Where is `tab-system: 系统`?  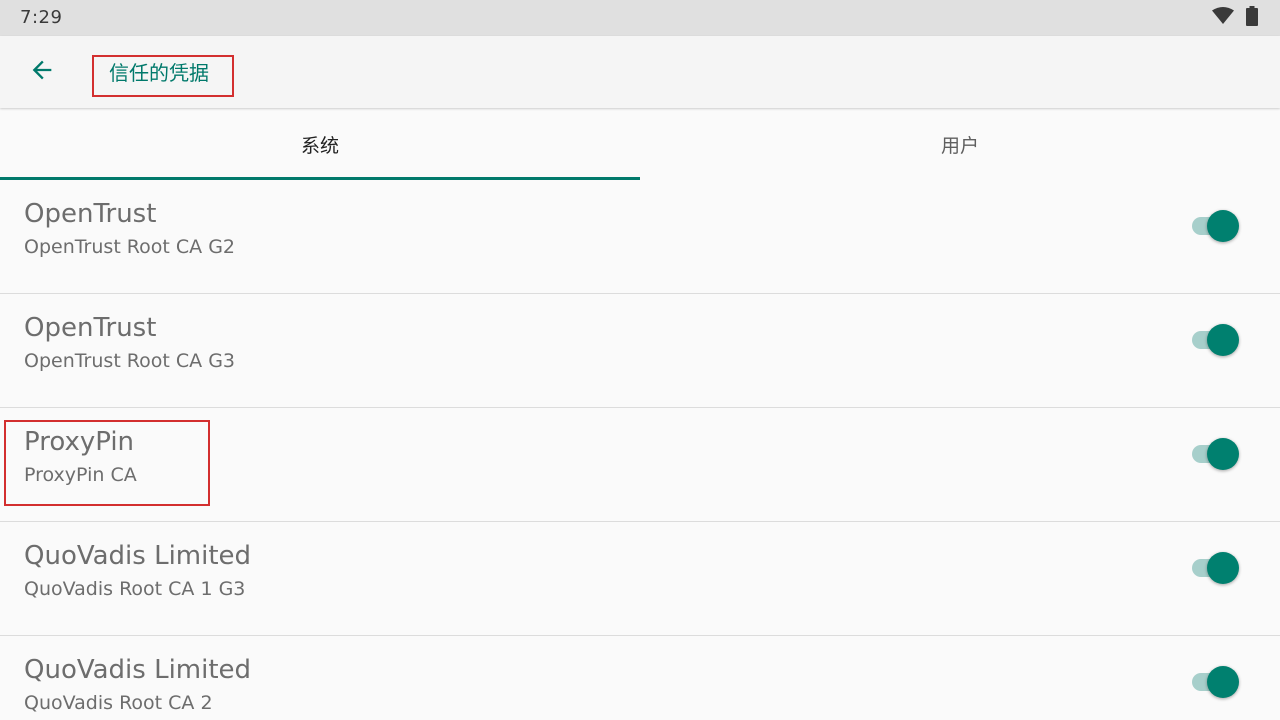
tab-system: 系统 is located at coordinates (320, 144).